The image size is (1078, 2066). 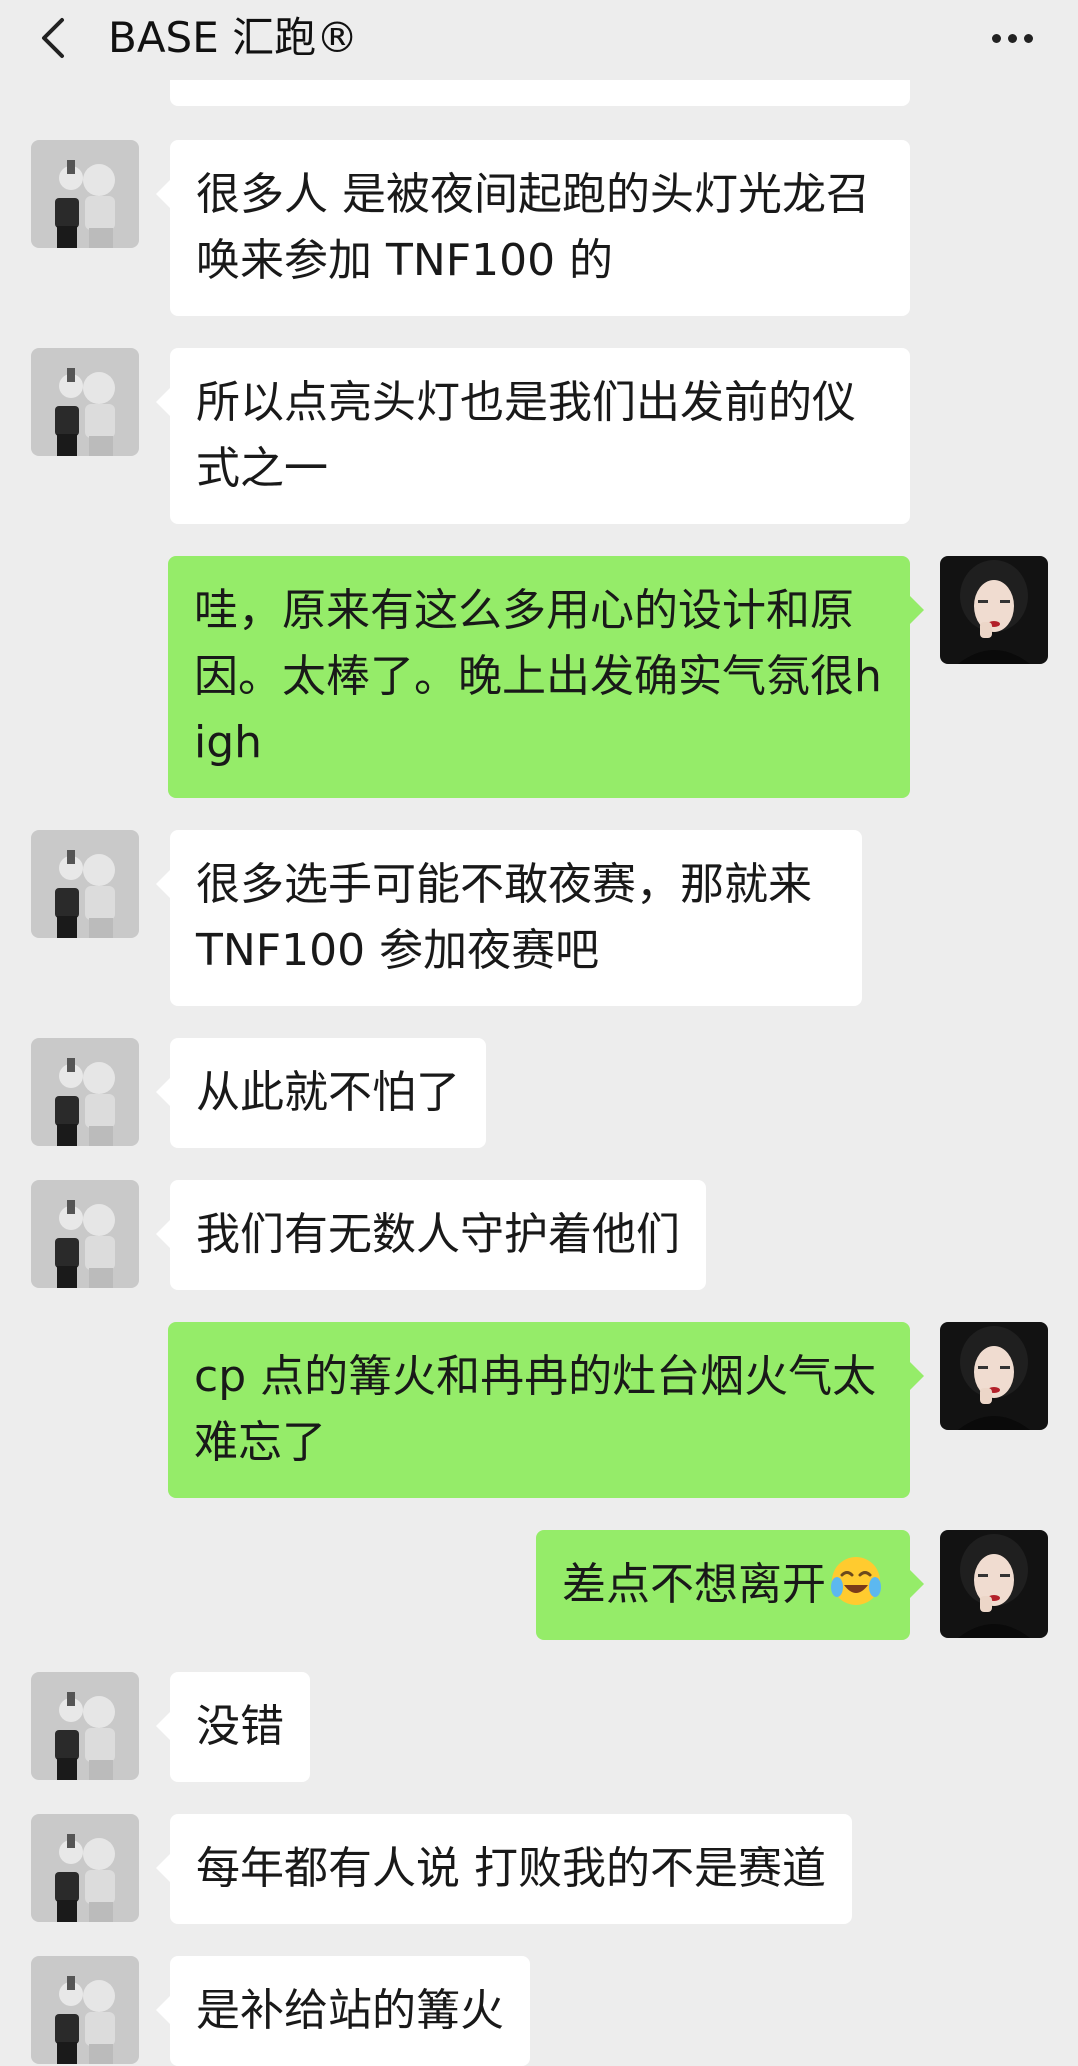 What do you see at coordinates (321, 1093) in the screenshot?
I see `incoming-message-bubble: 从此就不怕了` at bounding box center [321, 1093].